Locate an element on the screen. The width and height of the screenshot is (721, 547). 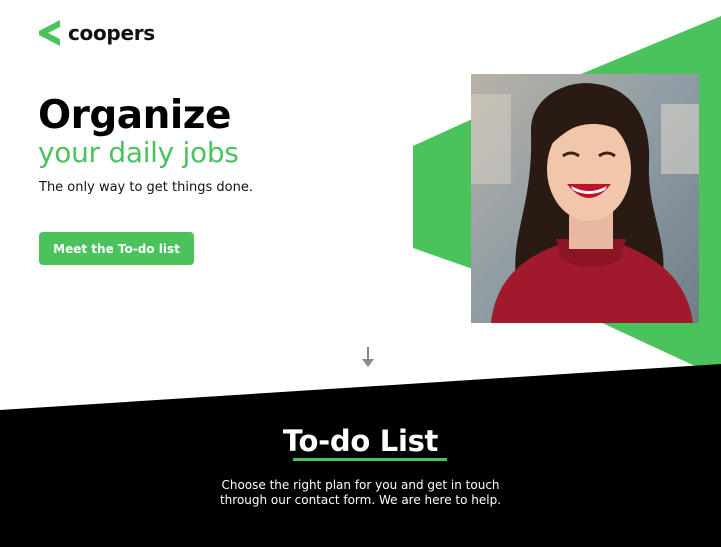
hero-photo is located at coordinates (585, 198).